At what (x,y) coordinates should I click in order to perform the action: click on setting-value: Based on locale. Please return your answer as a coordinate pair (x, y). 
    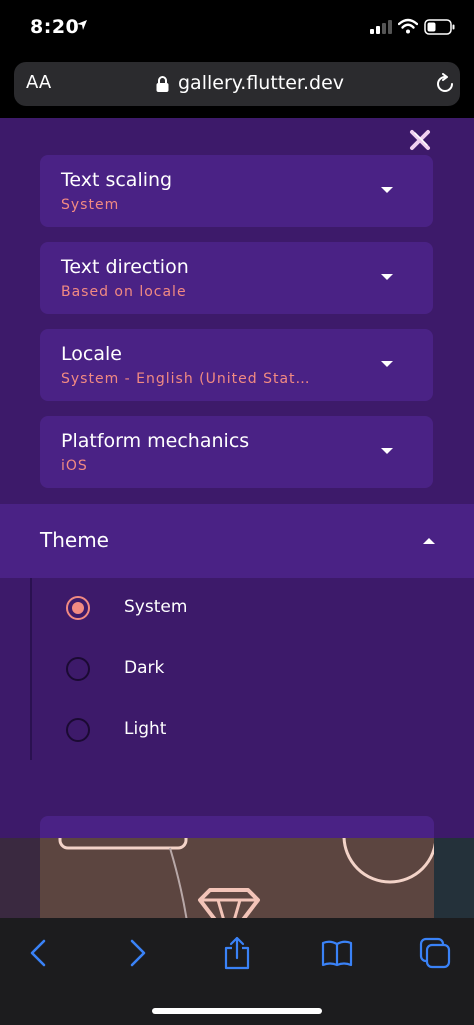
    Looking at the image, I should click on (124, 292).